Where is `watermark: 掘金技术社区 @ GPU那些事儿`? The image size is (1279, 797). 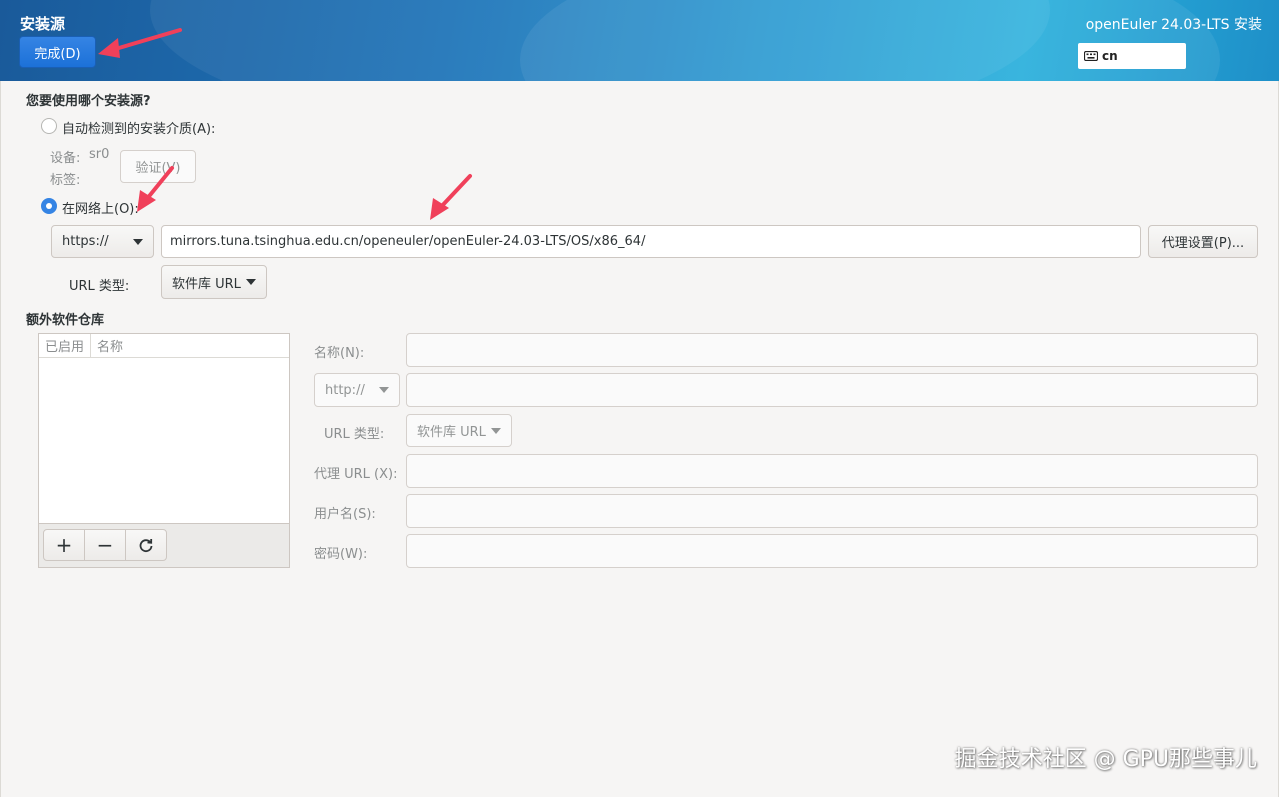 watermark: 掘金技术社区 @ GPU那些事儿 is located at coordinates (1105, 759).